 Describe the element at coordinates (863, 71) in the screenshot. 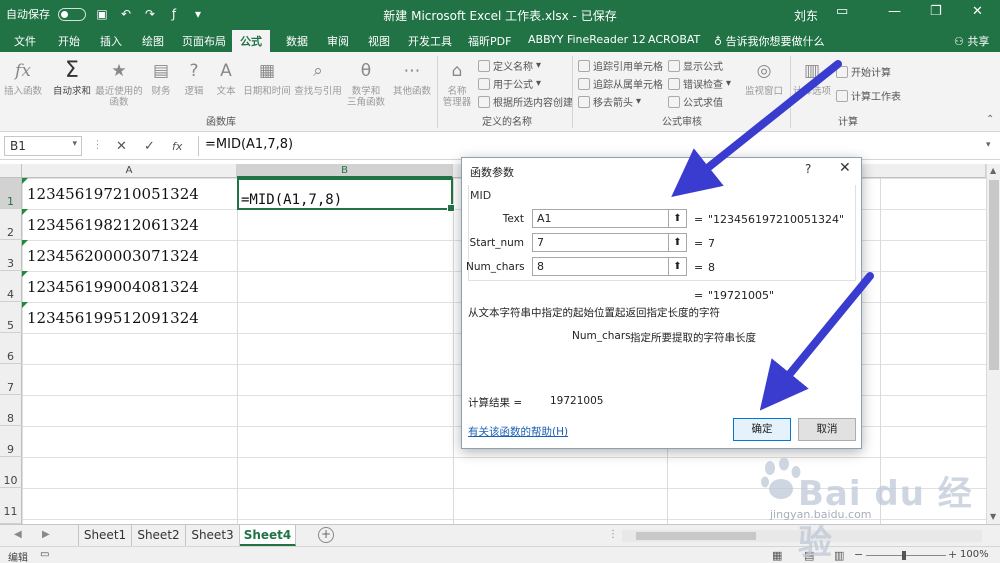

I see `calc-now-button: 开始计算` at that location.